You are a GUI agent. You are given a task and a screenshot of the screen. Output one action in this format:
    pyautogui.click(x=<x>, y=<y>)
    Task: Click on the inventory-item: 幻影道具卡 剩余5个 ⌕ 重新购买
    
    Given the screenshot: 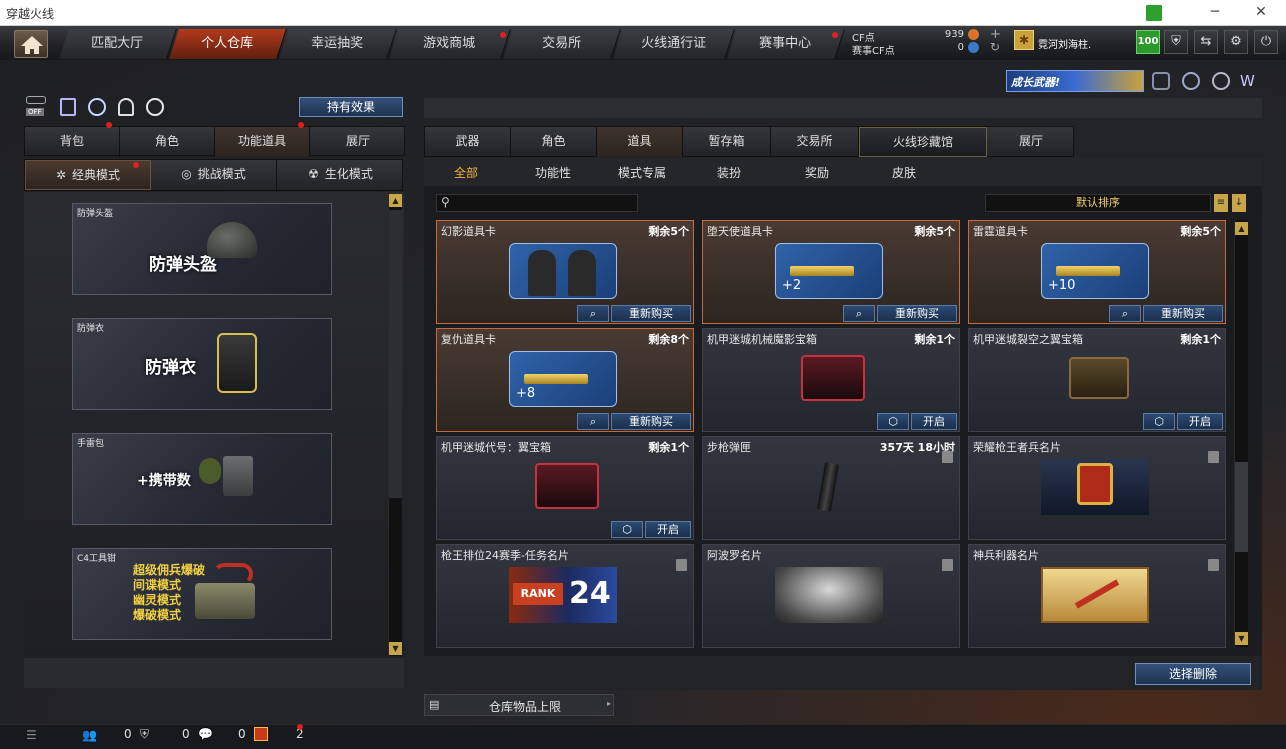 What is the action you would take?
    pyautogui.click(x=565, y=272)
    